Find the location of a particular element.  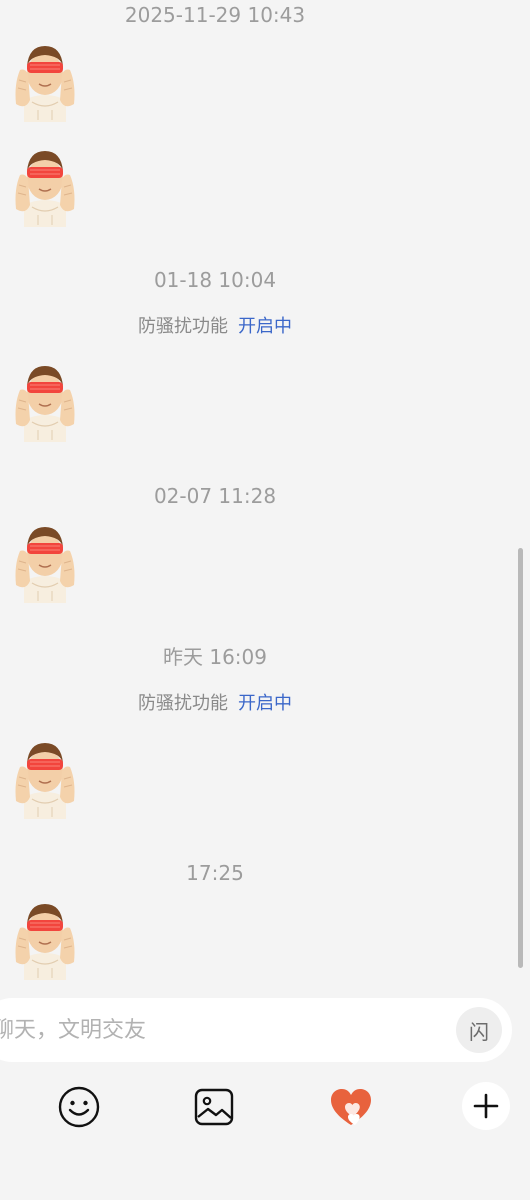

scrollbar is located at coordinates (520, 758).